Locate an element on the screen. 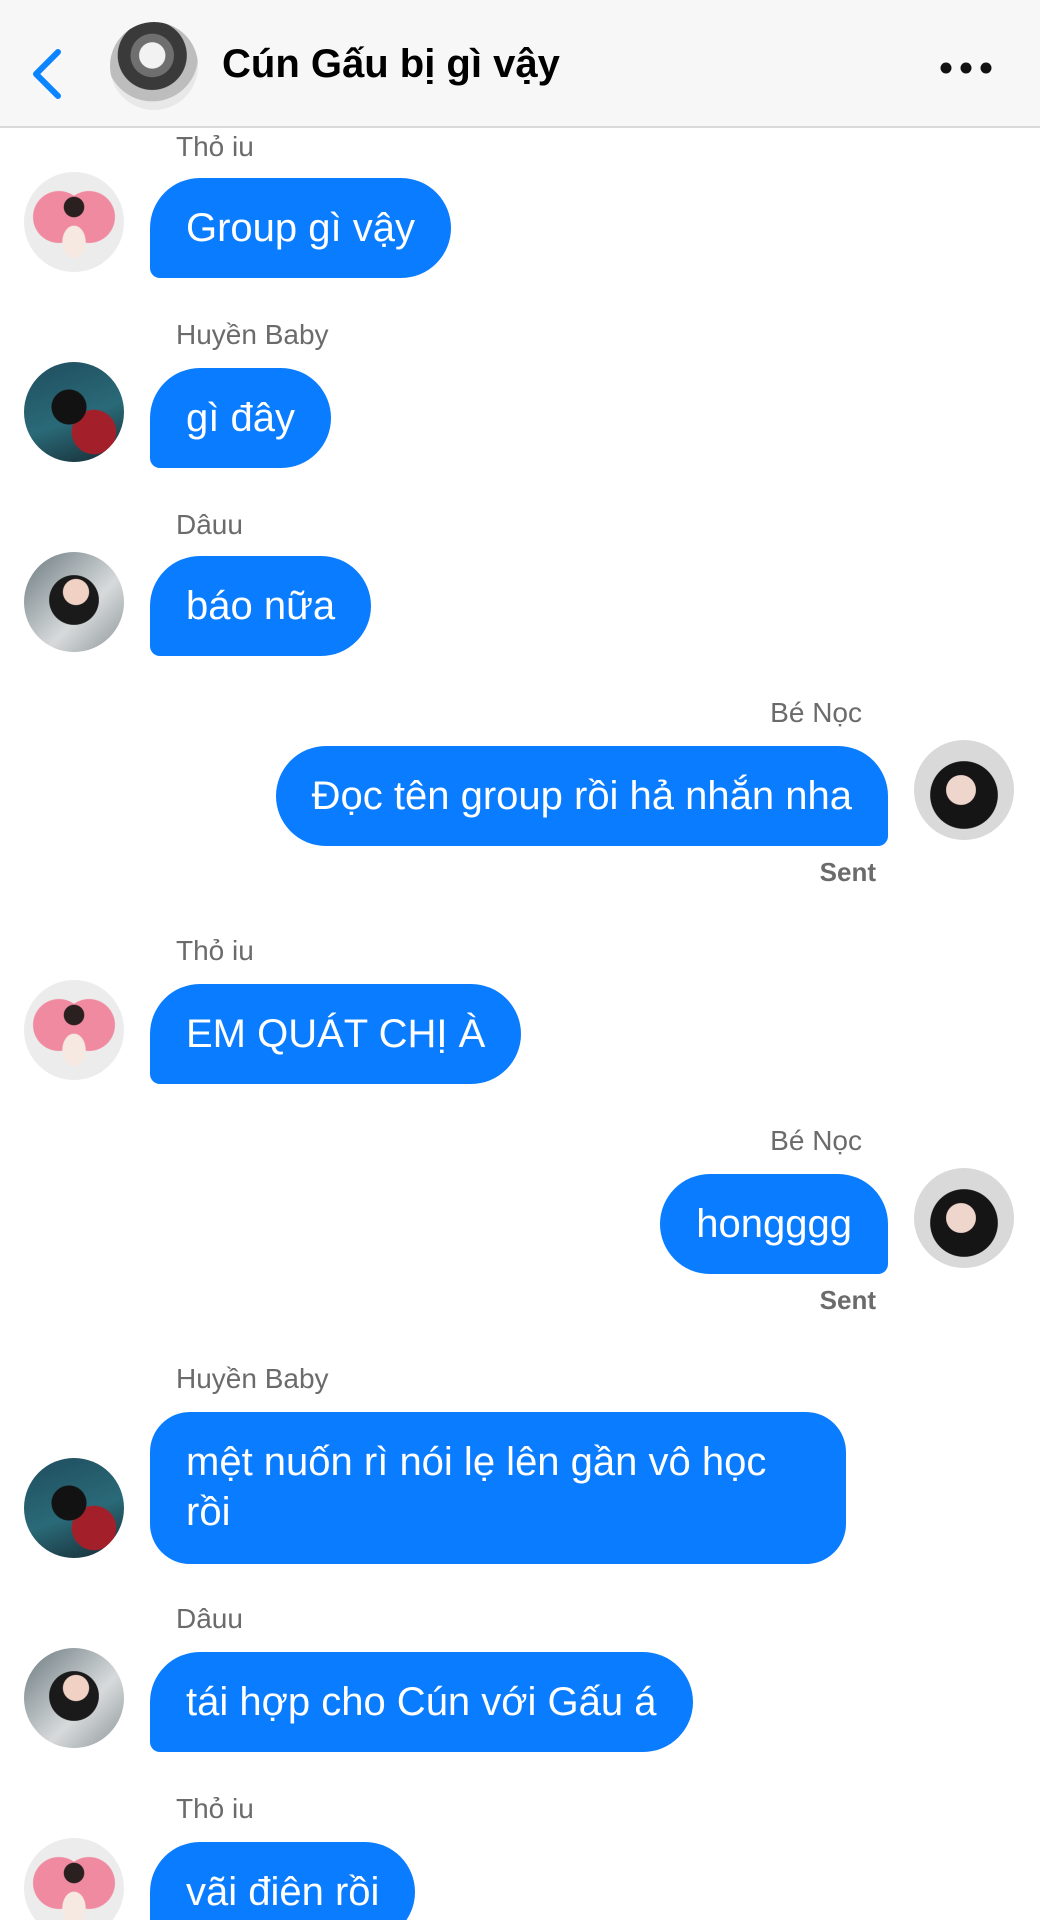 This screenshot has width=1040, height=1920. message-bubble: vãi điên rồi is located at coordinates (283, 1881).